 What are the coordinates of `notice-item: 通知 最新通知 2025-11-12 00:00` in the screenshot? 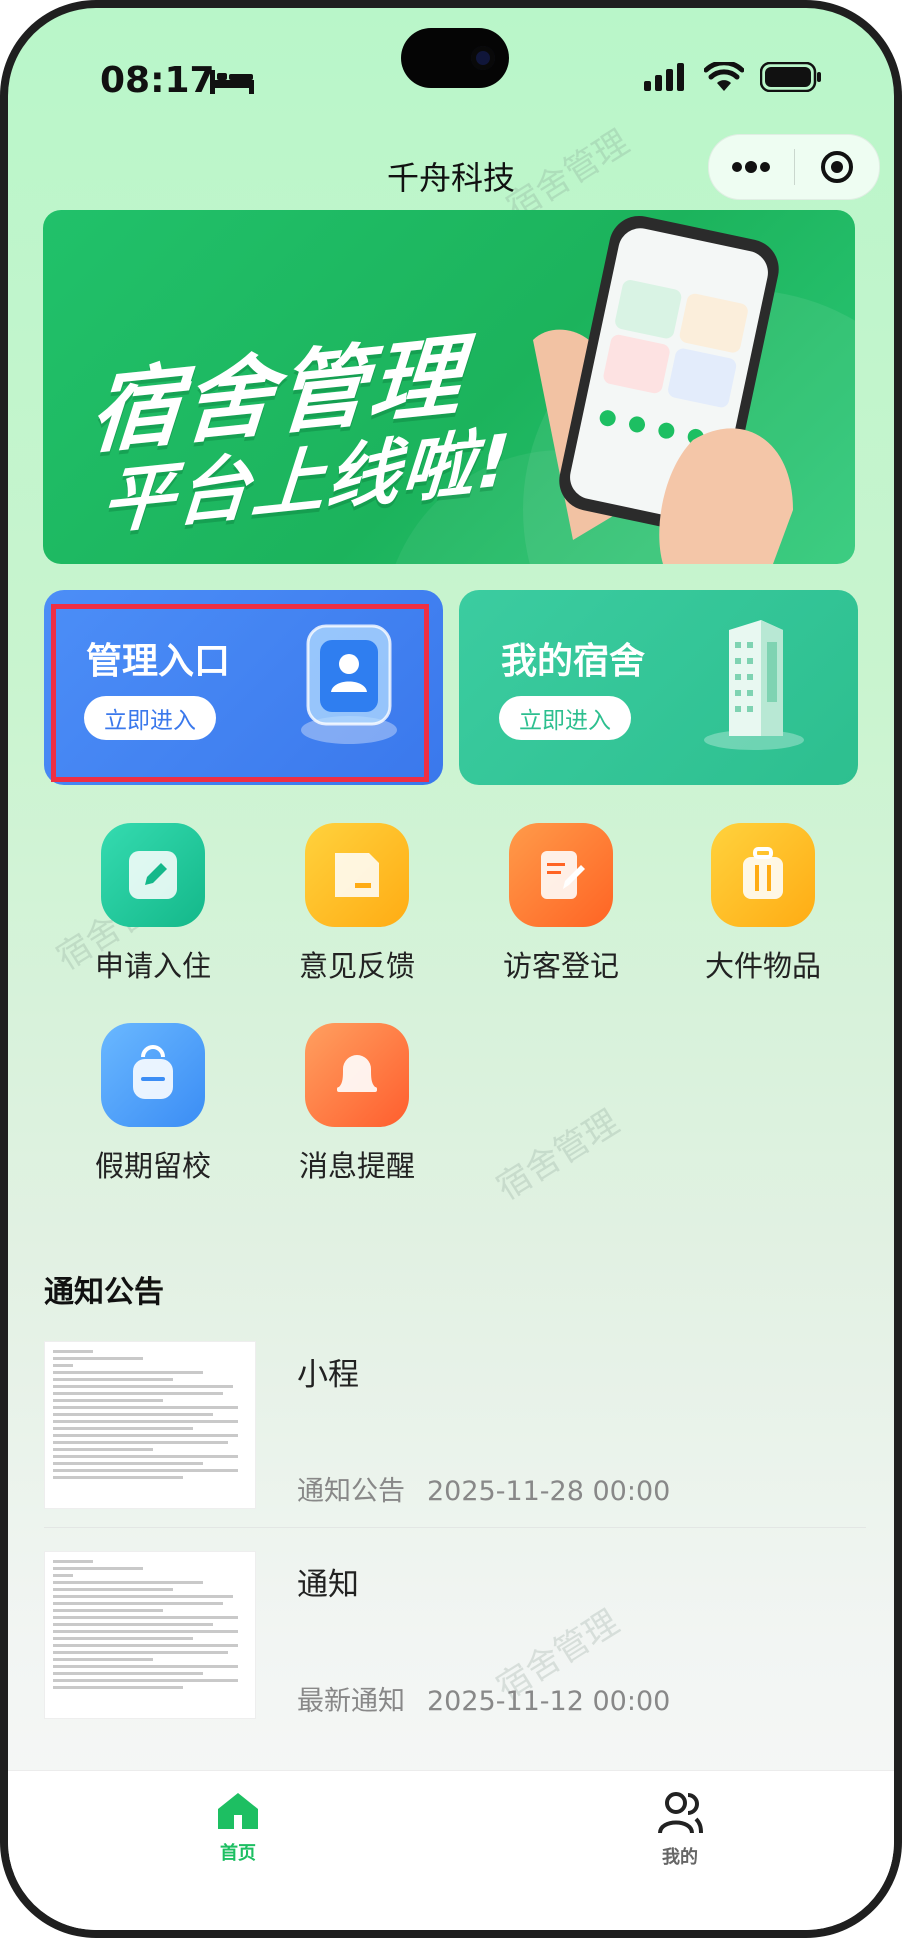 It's located at (455, 1639).